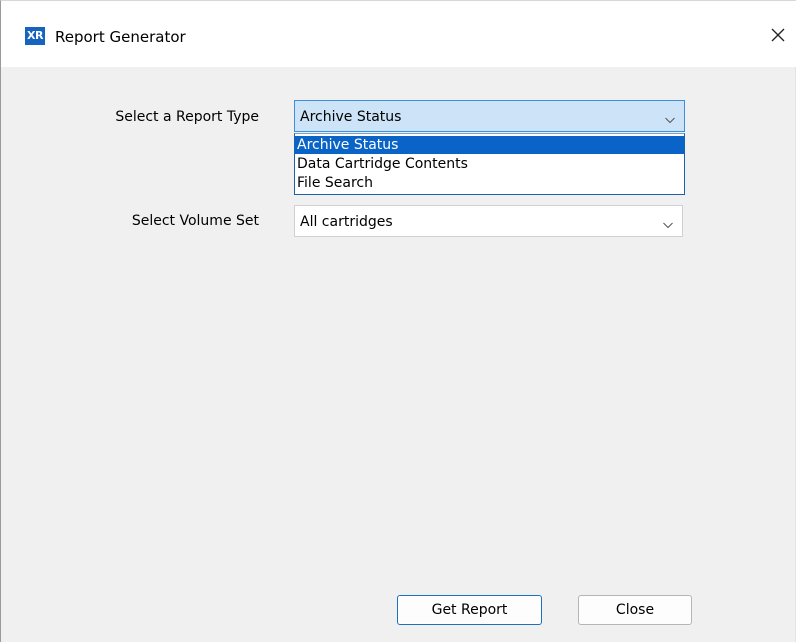  I want to click on report-type-option-data-cartridge-contents: Data Cartridge Contents, so click(489, 164).